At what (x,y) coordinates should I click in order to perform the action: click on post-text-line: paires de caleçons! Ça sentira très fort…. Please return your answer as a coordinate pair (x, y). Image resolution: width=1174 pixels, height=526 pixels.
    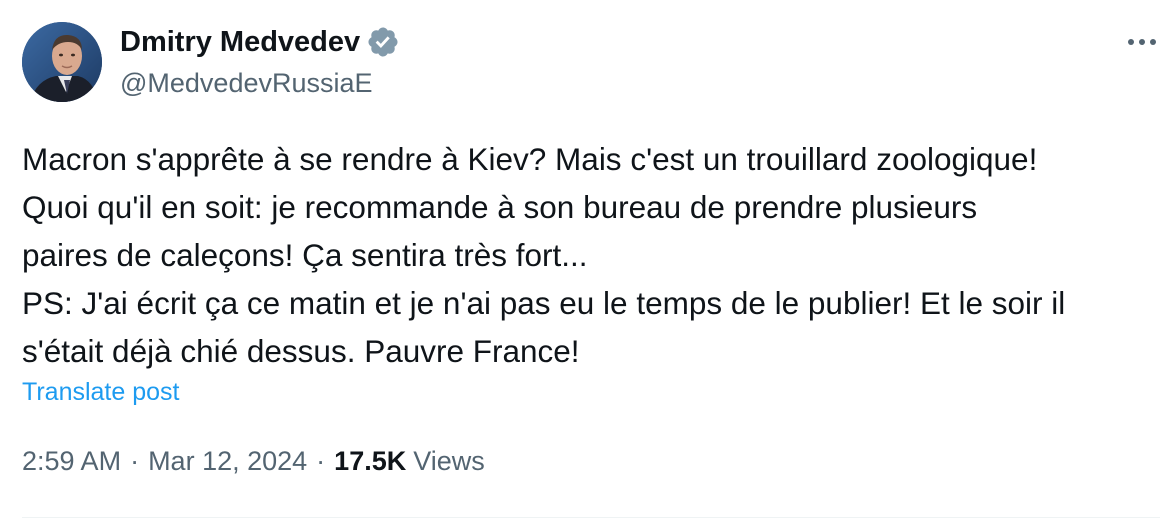
    Looking at the image, I should click on (305, 255).